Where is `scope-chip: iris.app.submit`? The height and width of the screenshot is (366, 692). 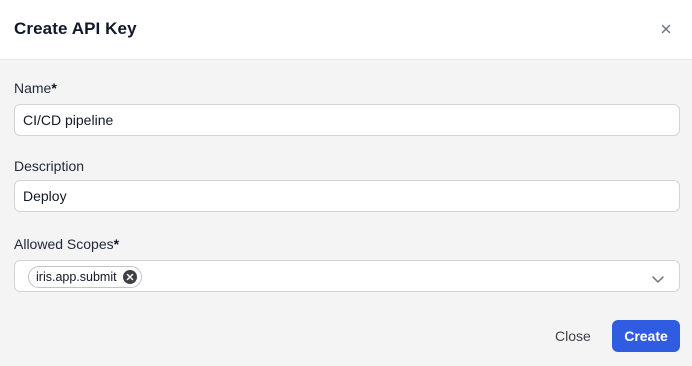
scope-chip: iris.app.submit is located at coordinates (85, 277).